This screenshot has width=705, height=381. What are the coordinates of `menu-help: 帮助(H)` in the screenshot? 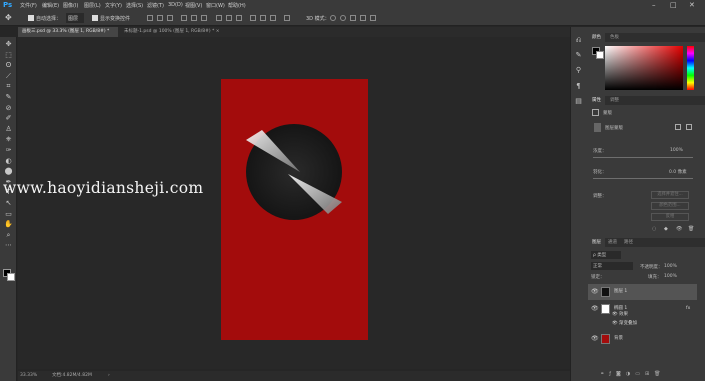 It's located at (237, 5).